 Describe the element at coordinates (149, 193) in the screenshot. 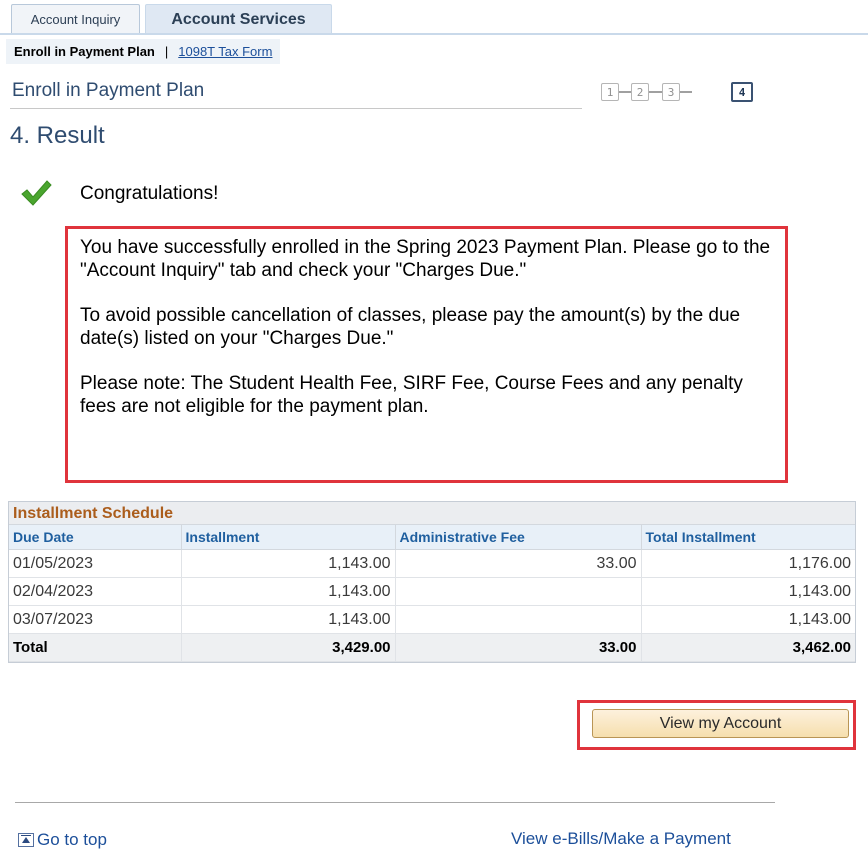

I see `congratulations-text: Congratulations!` at that location.